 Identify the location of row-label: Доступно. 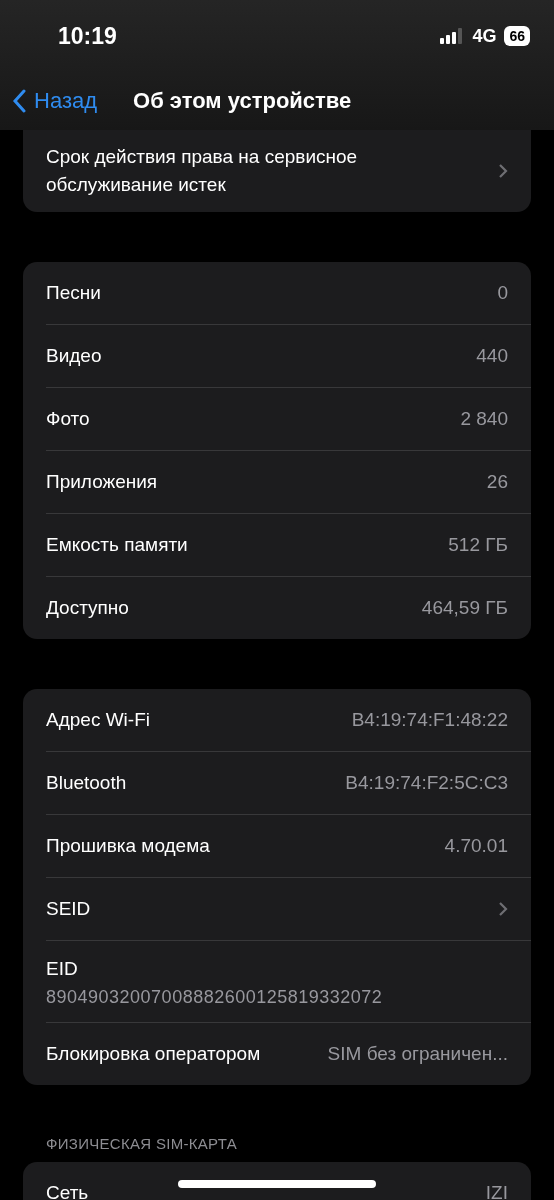
(87, 608).